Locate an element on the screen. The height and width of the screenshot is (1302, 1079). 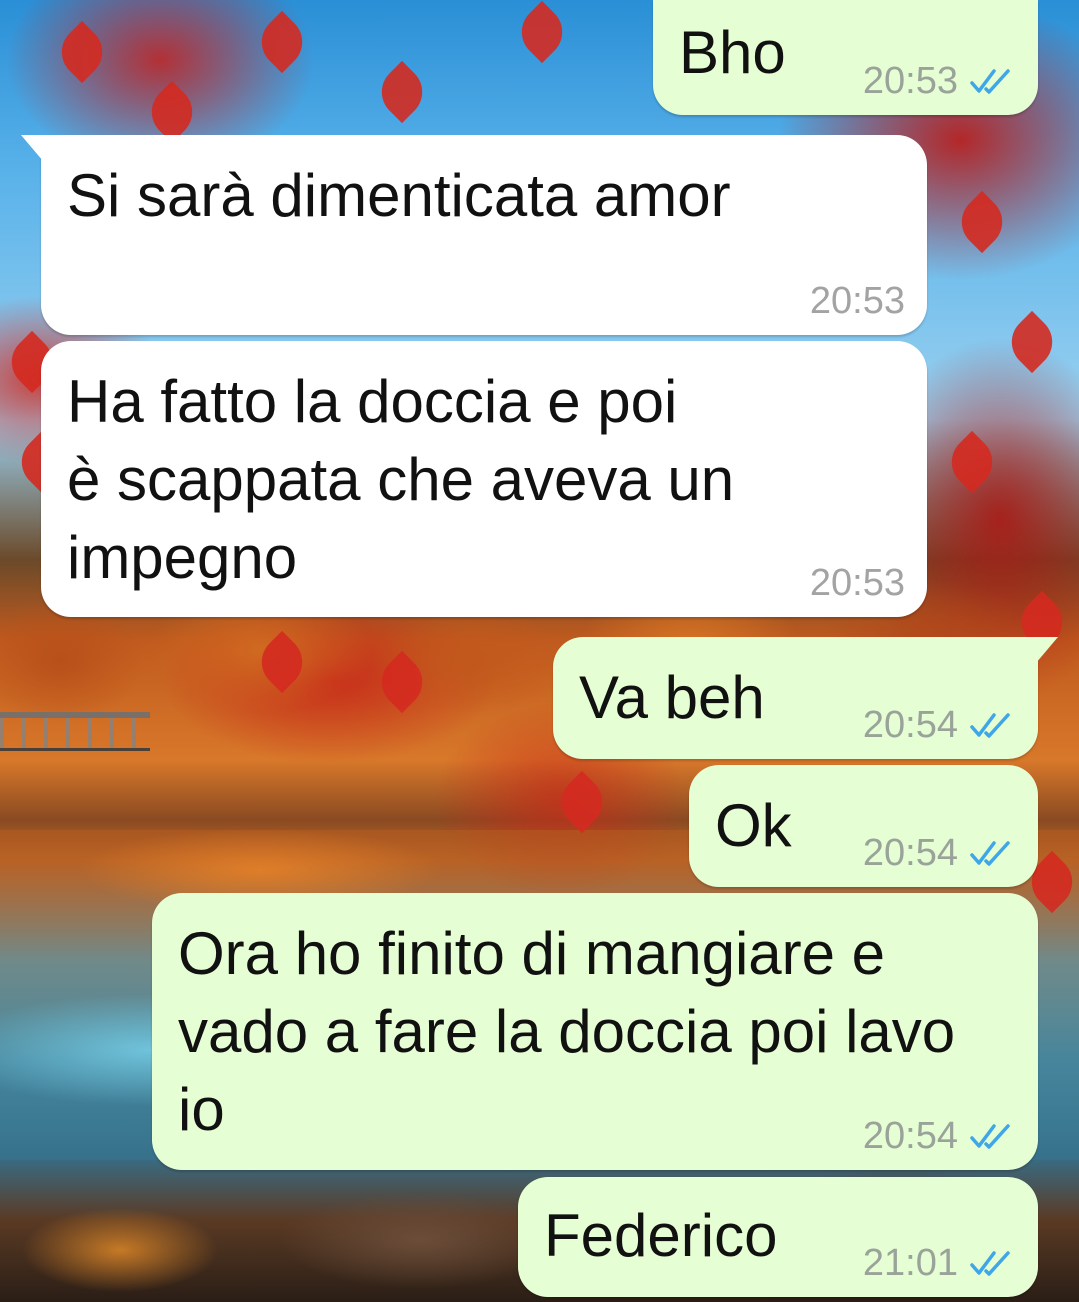
message-bubble-outgoing: Federico 21:01 is located at coordinates (778, 1237).